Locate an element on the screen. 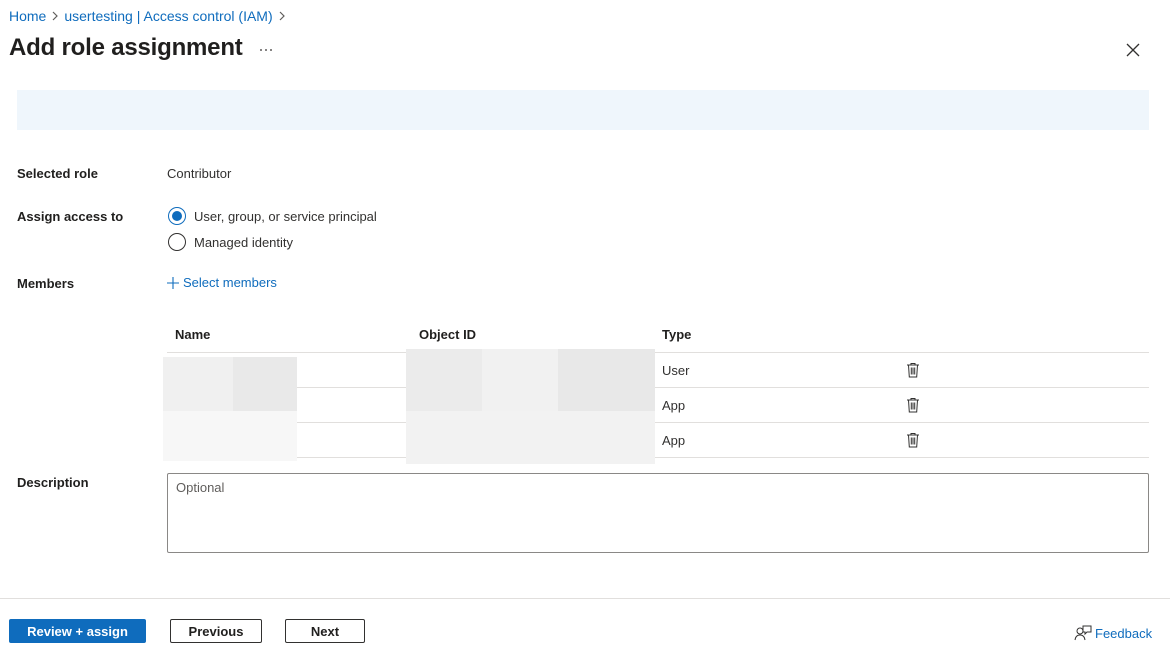 Image resolution: width=1170 pixels, height=648 pixels. table-row-type: User is located at coordinates (676, 370).